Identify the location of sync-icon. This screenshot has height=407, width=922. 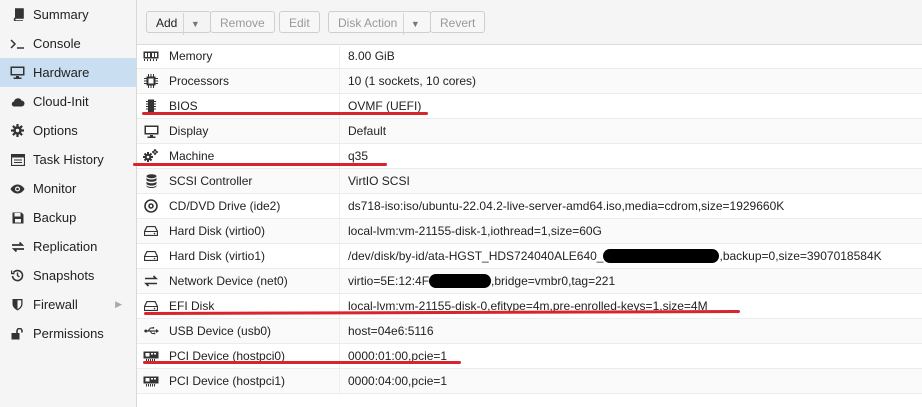
(17, 246).